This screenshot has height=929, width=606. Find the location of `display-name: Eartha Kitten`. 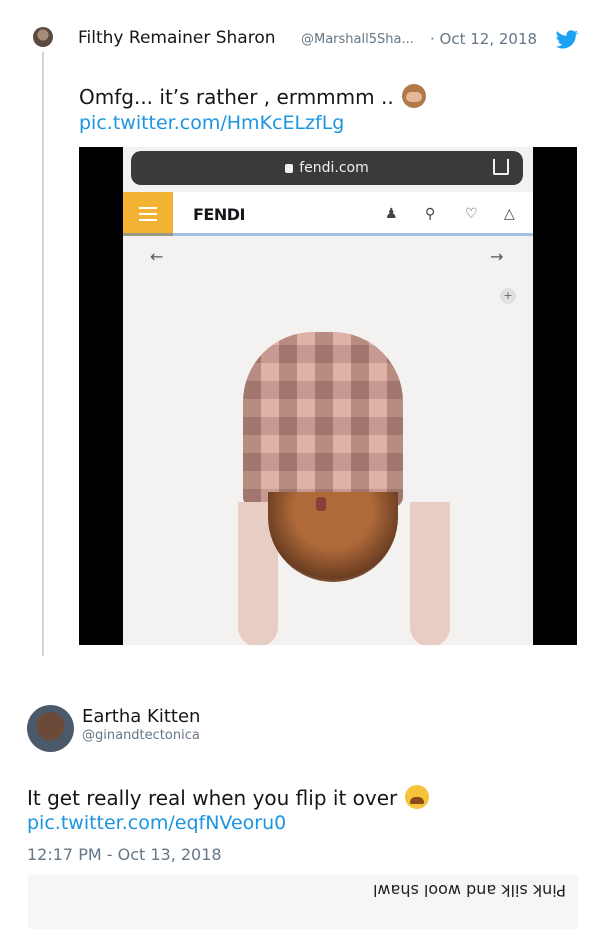

display-name: Eartha Kitten is located at coordinates (141, 716).